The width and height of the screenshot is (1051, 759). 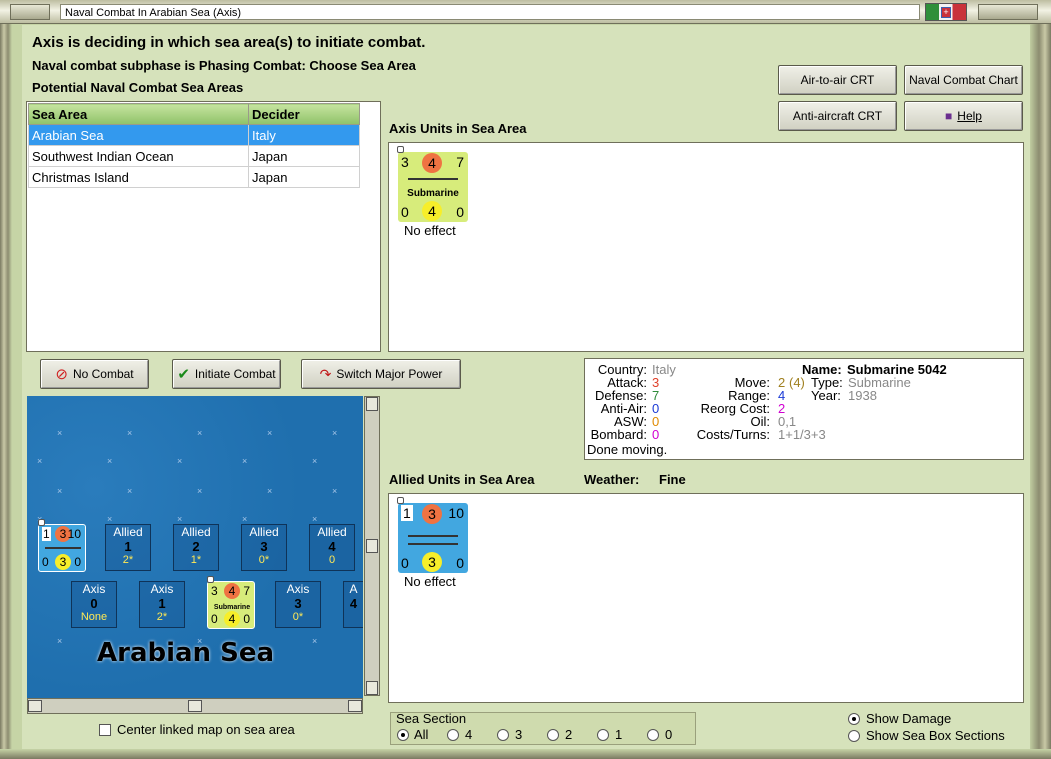 I want to click on allied-effect-text: No effect, so click(x=430, y=581).